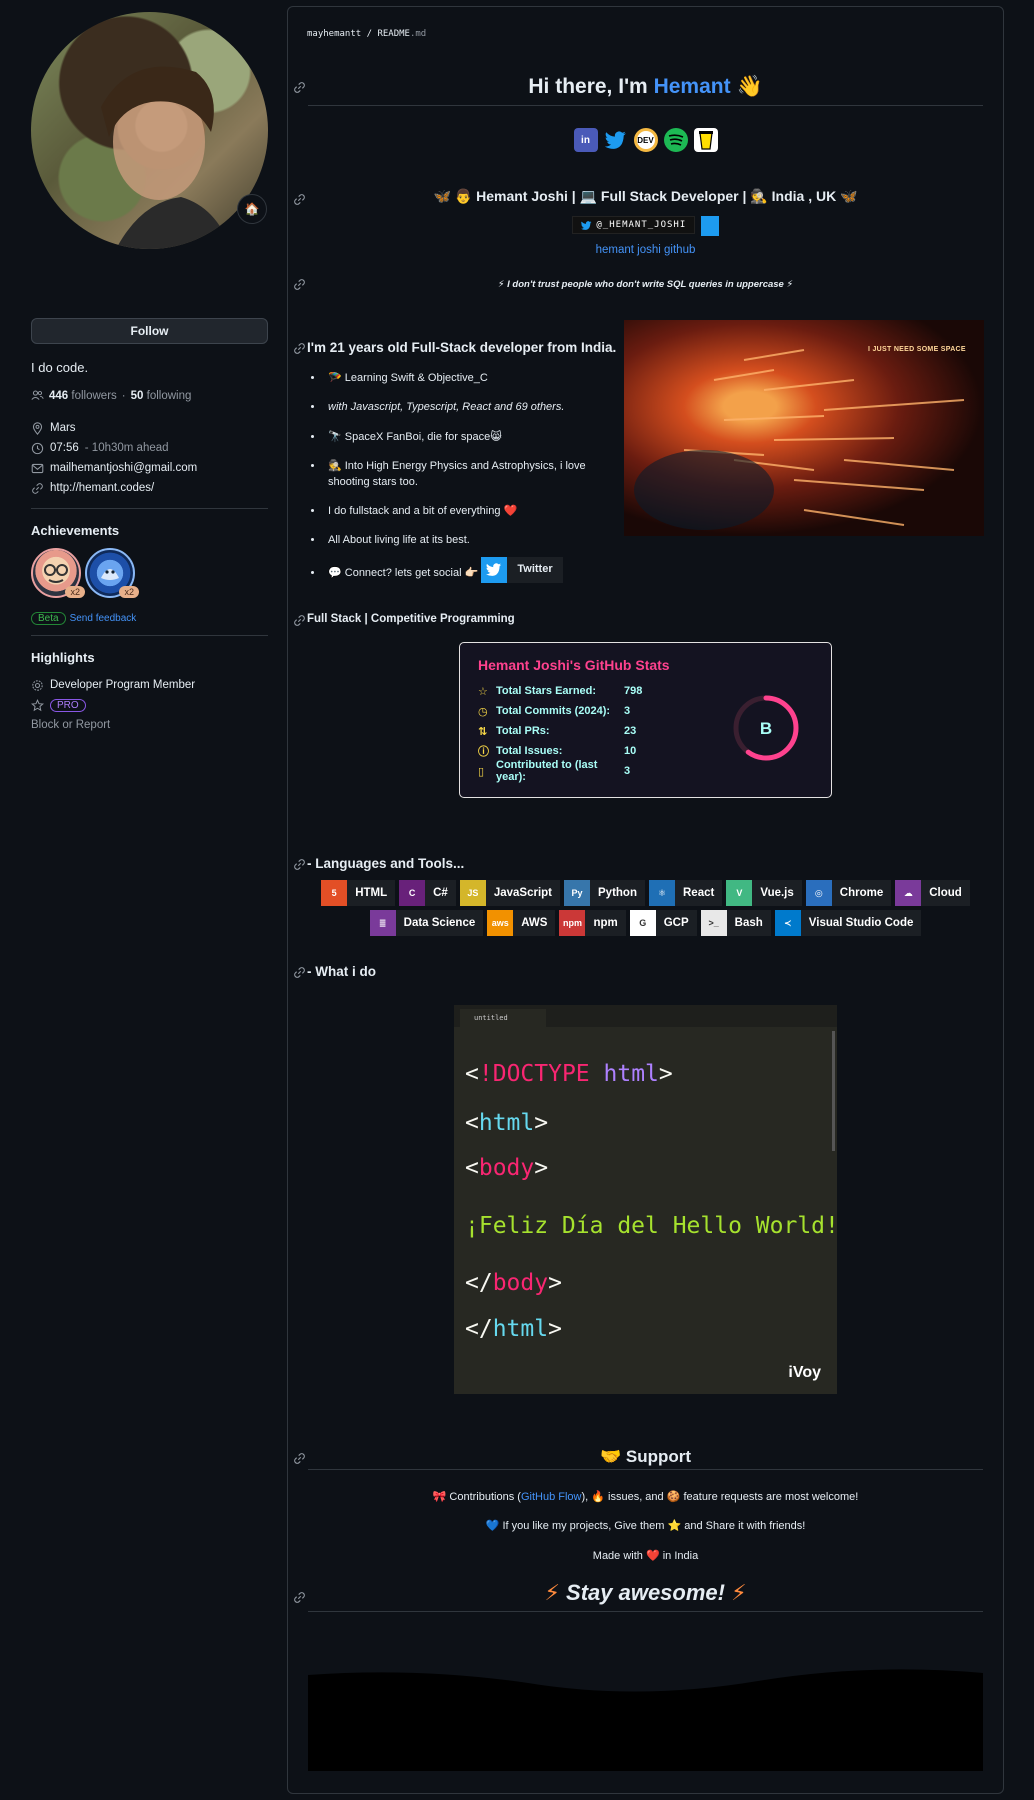 Image resolution: width=1034 pixels, height=1800 pixels. What do you see at coordinates (787, 923) in the screenshot?
I see `visual-studio-code-icon: ≺` at bounding box center [787, 923].